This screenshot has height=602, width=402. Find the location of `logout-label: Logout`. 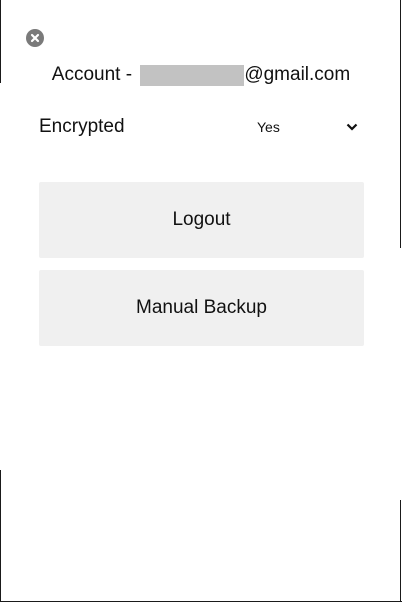

logout-label: Logout is located at coordinates (201, 219).